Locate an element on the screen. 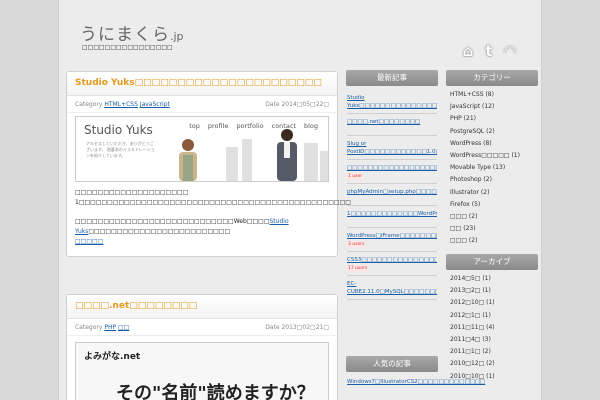 This screenshot has height=400, width=600. categories-heading: カテゴリー is located at coordinates (492, 78).